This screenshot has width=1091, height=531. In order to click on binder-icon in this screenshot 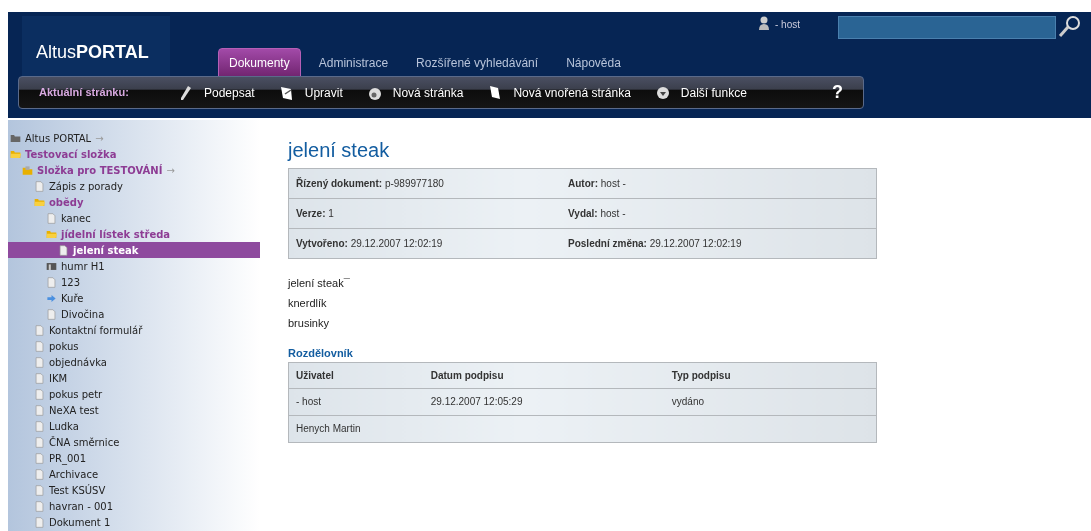, I will do `click(51, 266)`.